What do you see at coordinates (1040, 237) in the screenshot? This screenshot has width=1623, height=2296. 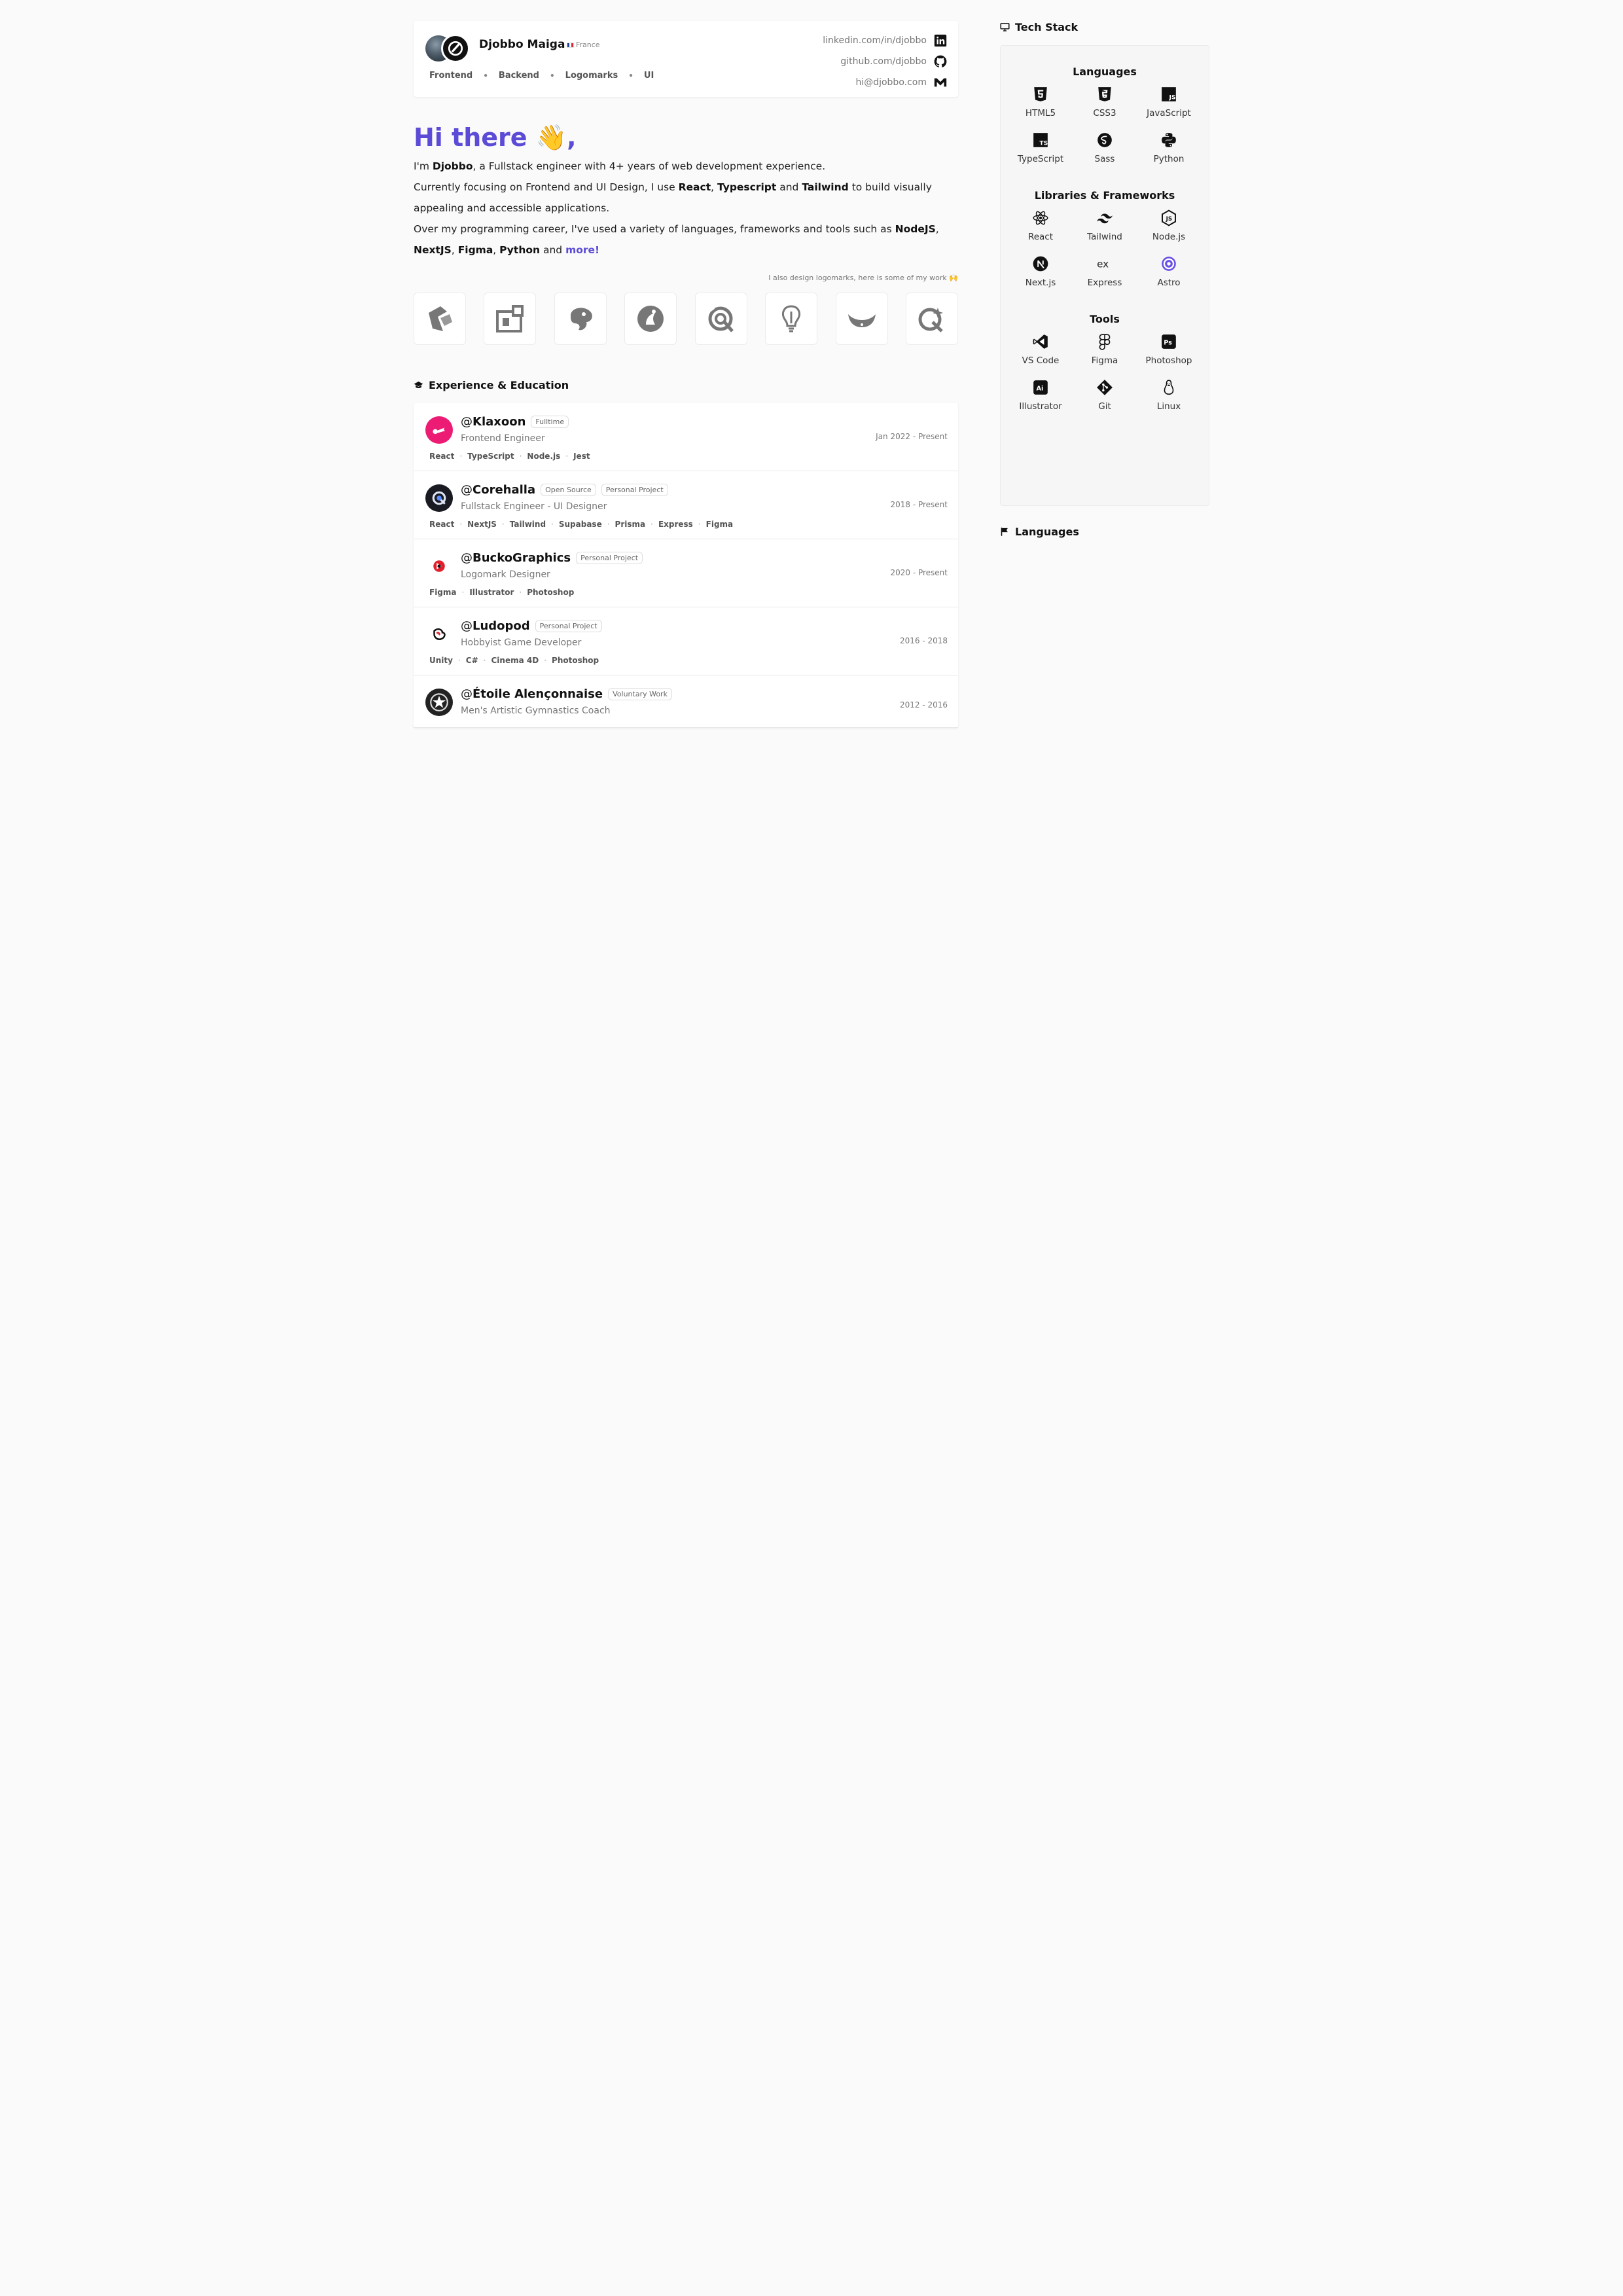 I see `tech-label: React` at bounding box center [1040, 237].